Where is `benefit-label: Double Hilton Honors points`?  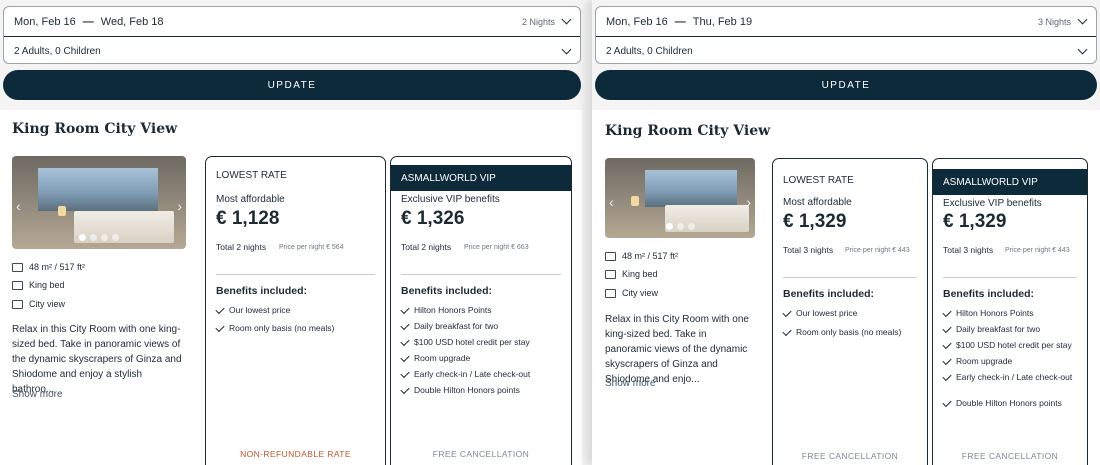 benefit-label: Double Hilton Honors points is located at coordinates (467, 390).